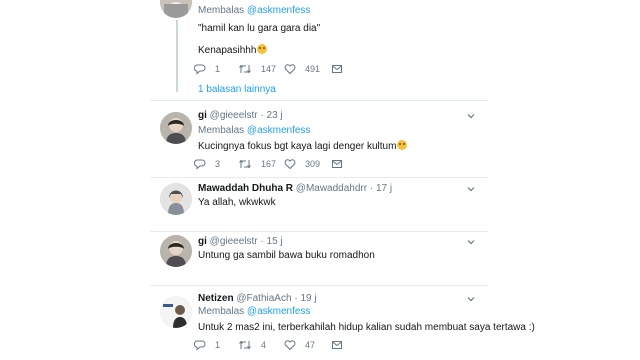  What do you see at coordinates (269, 69) in the screenshot?
I see `retweet-count: 147` at bounding box center [269, 69].